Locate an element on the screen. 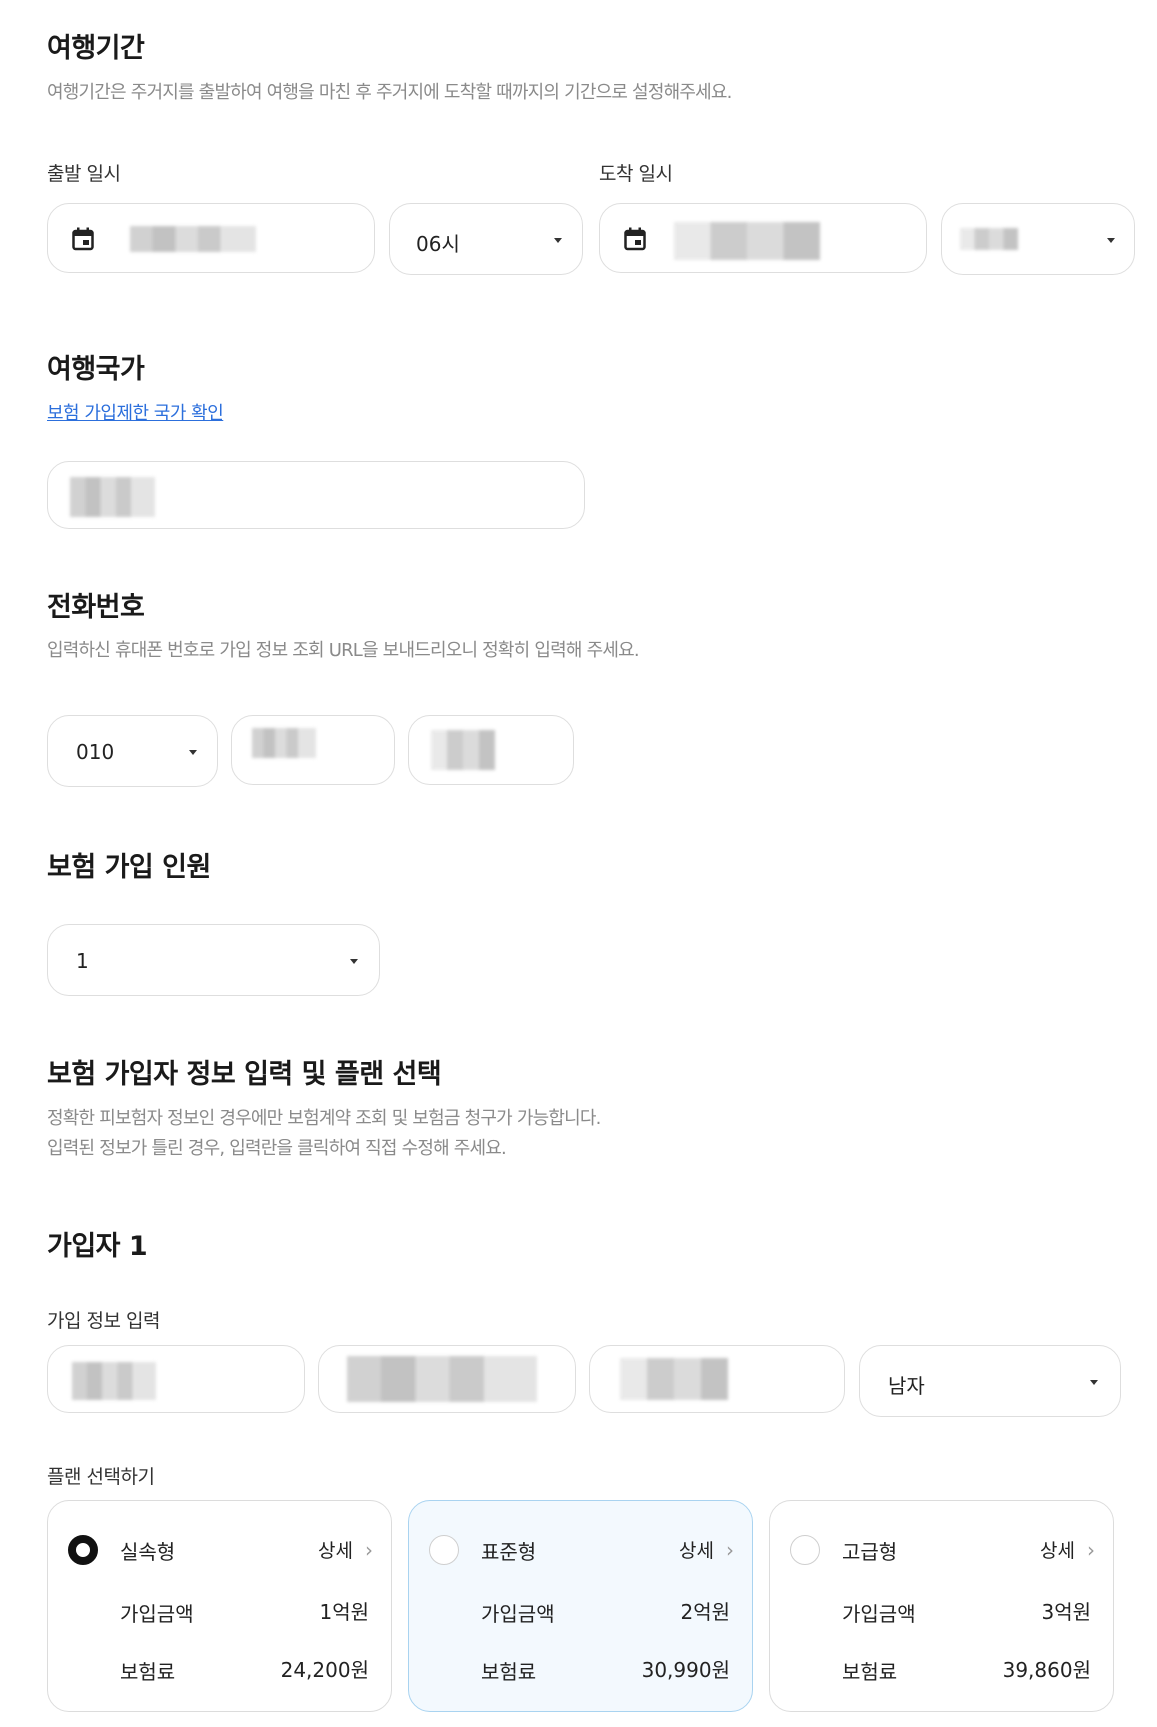 Image resolution: width=1157 pixels, height=1727 pixels. travel-period-title: 여행기간 is located at coordinates (96, 48).